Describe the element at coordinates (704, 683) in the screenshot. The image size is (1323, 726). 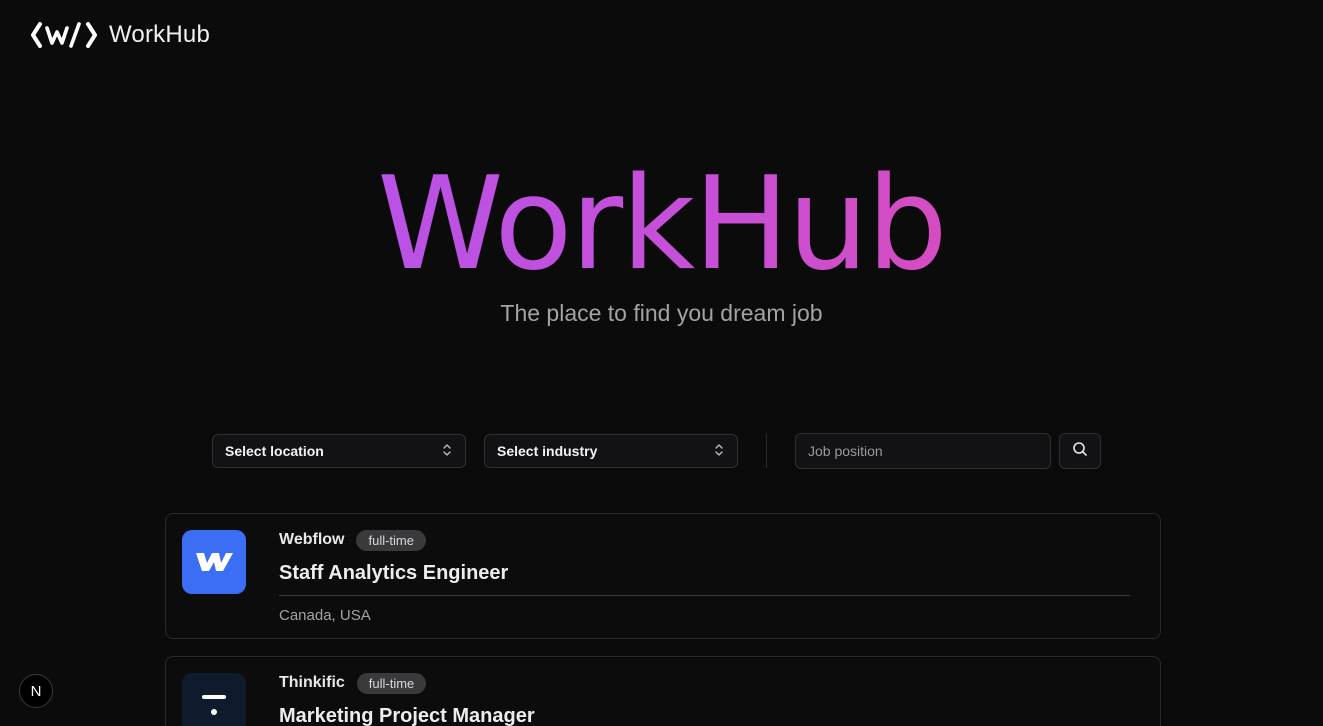
I see `job-meta: Thinkific full-time` at that location.